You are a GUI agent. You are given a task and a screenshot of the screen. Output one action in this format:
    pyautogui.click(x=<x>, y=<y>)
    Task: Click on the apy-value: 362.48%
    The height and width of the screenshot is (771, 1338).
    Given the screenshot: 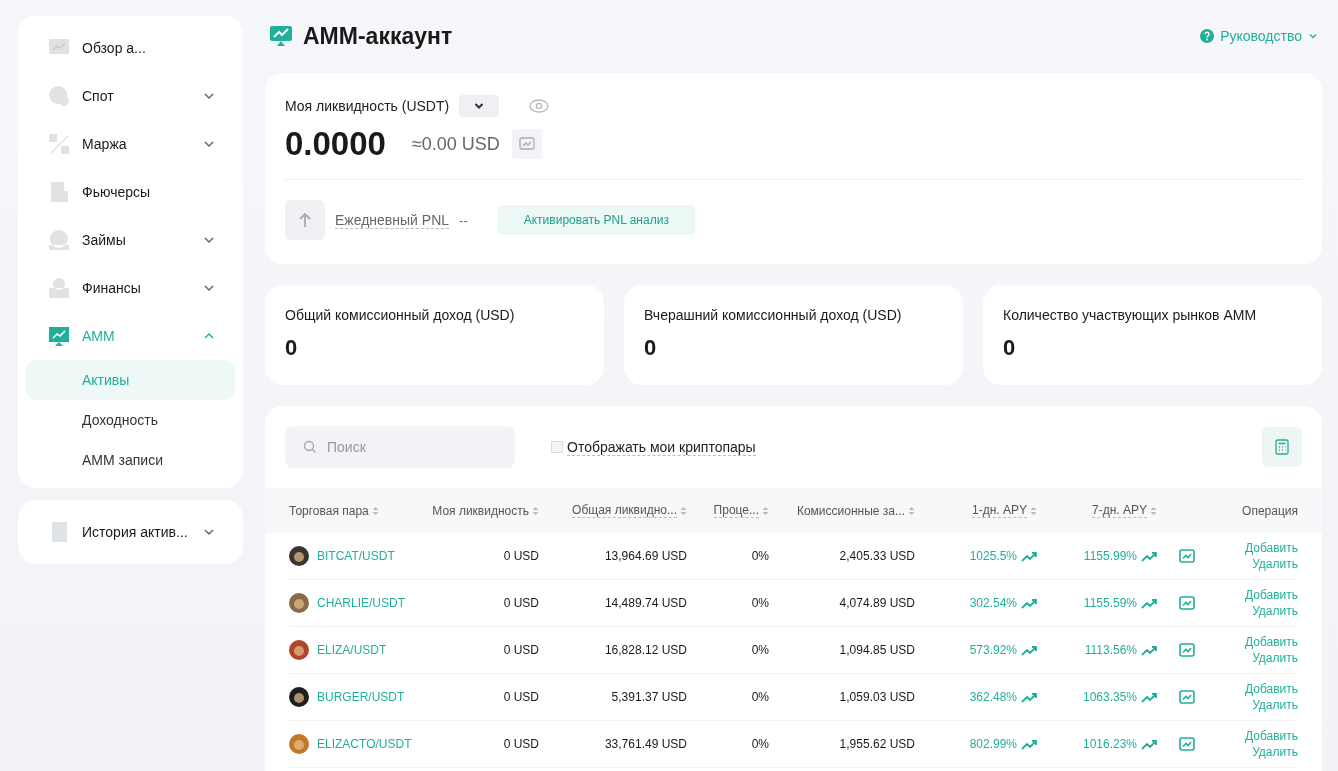 What is the action you would take?
    pyautogui.click(x=993, y=697)
    